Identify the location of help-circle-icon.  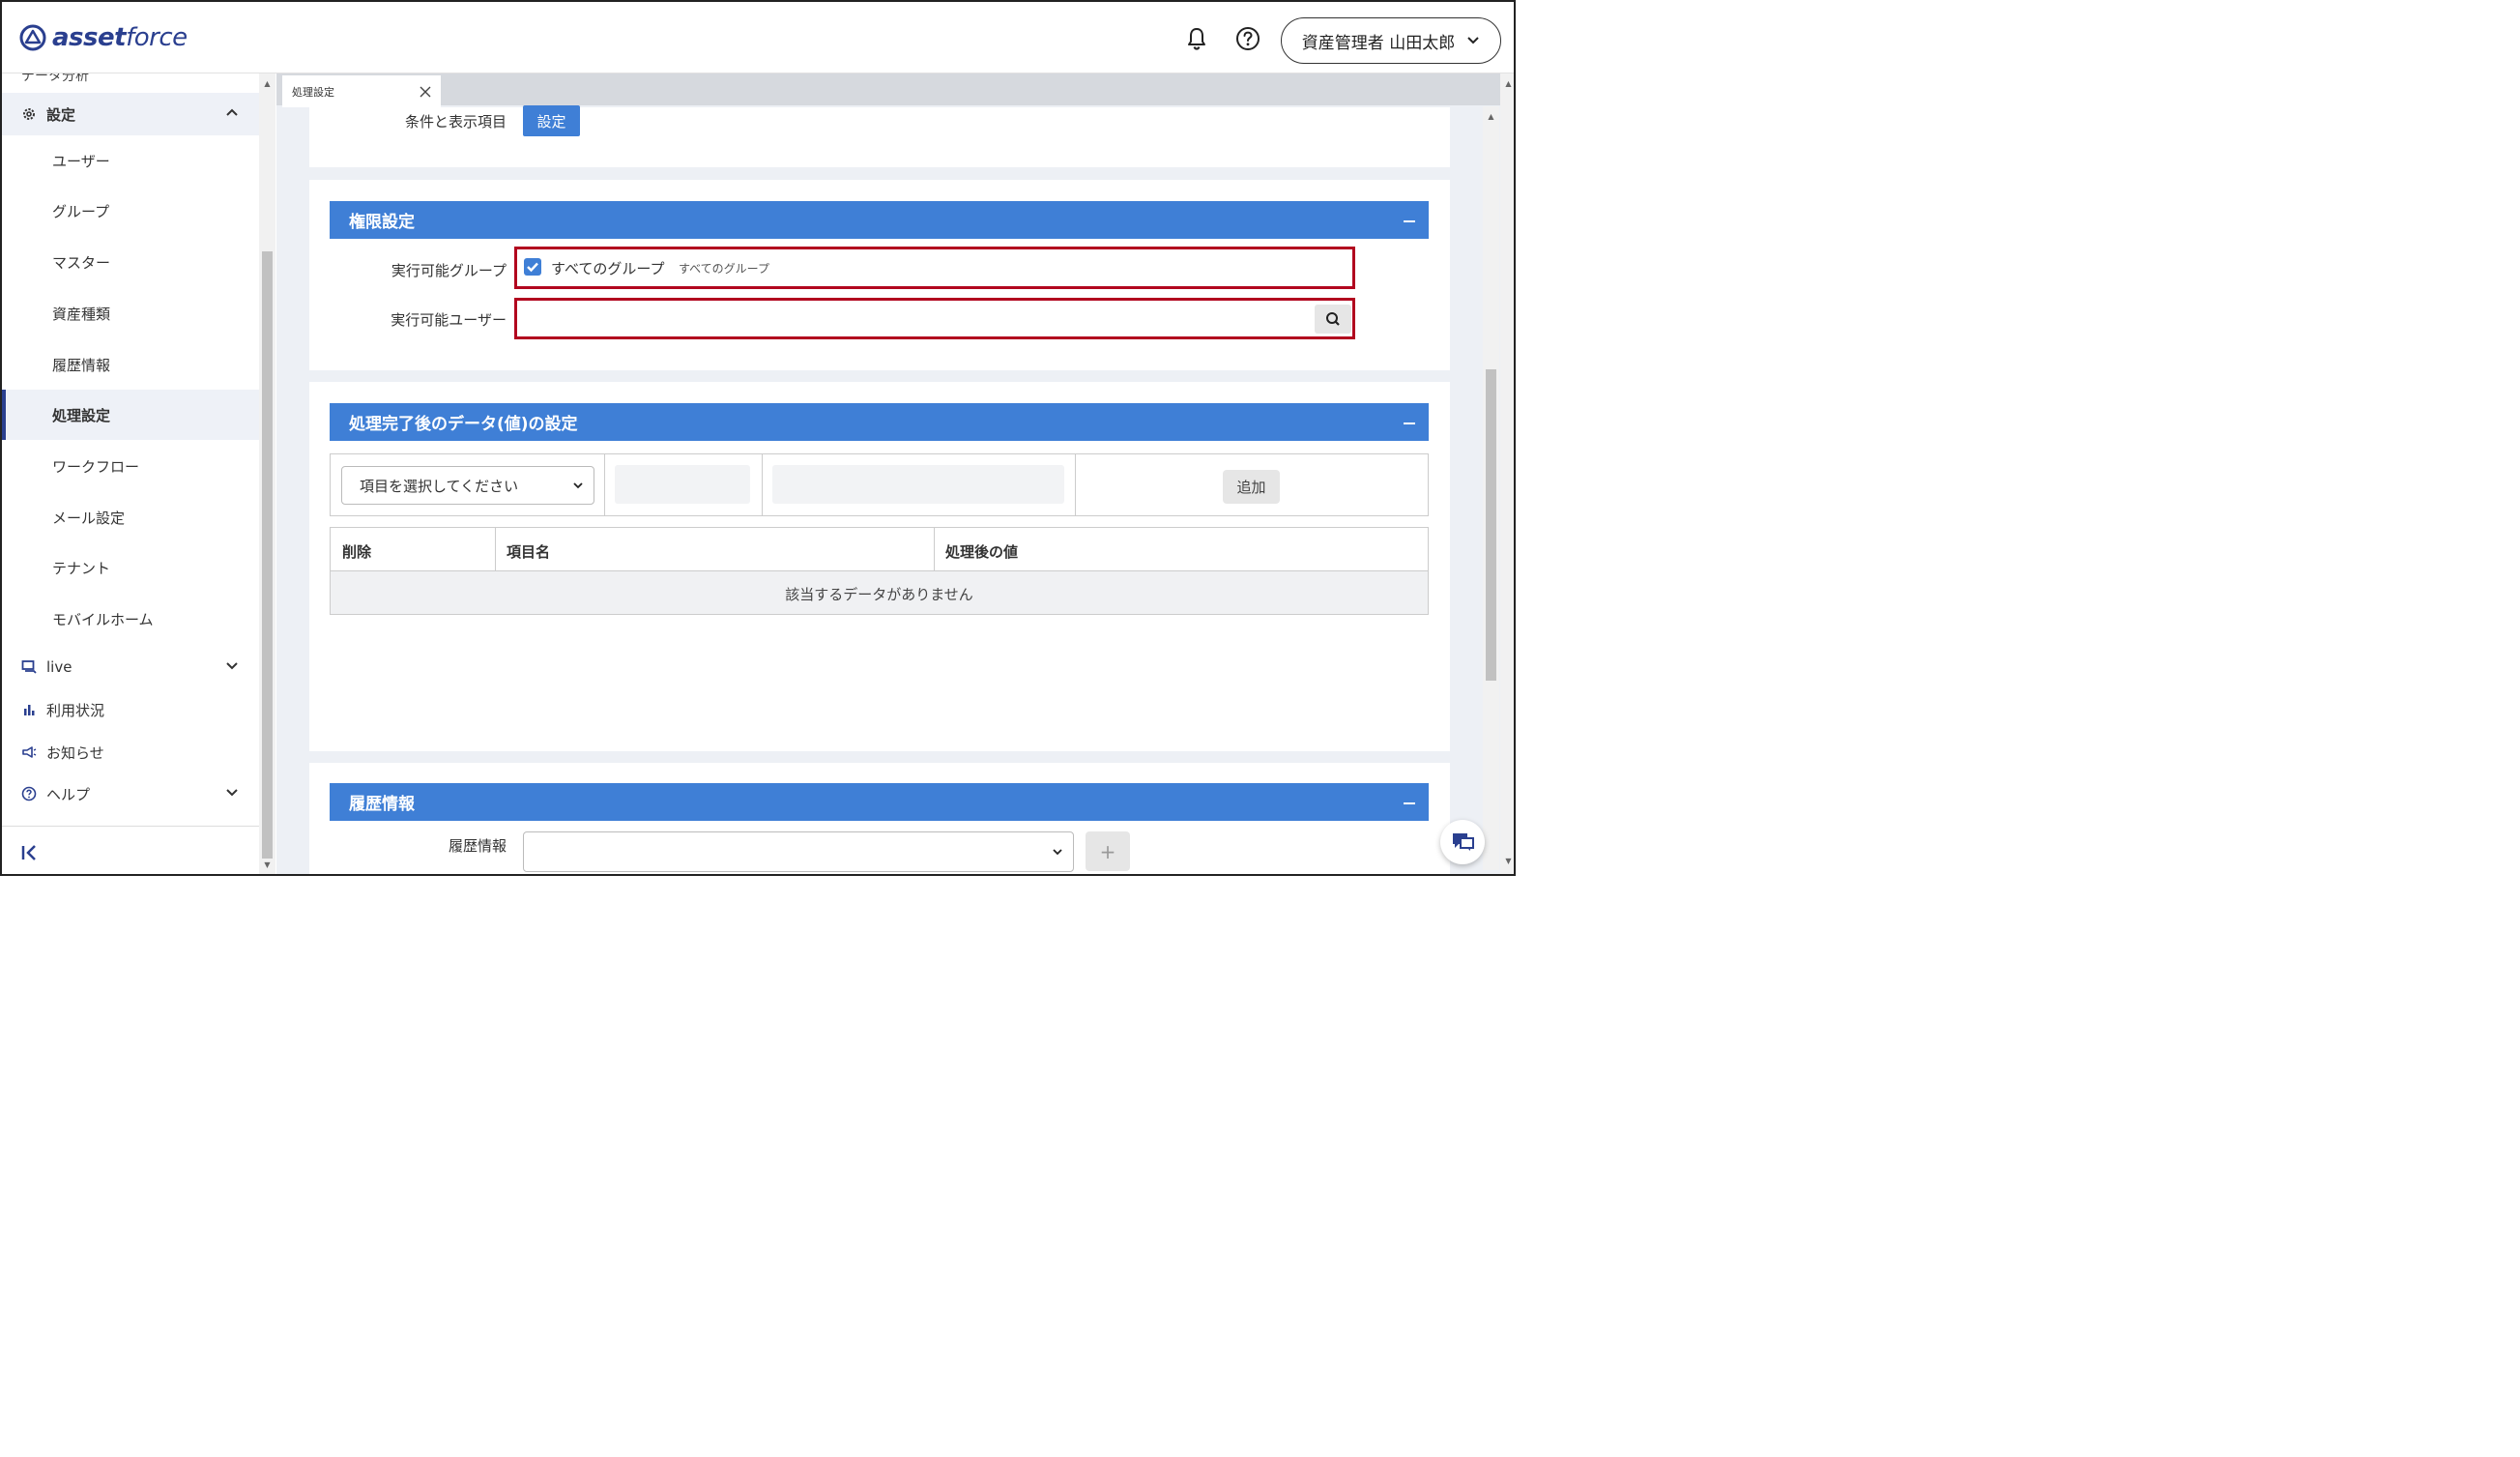
(29, 793).